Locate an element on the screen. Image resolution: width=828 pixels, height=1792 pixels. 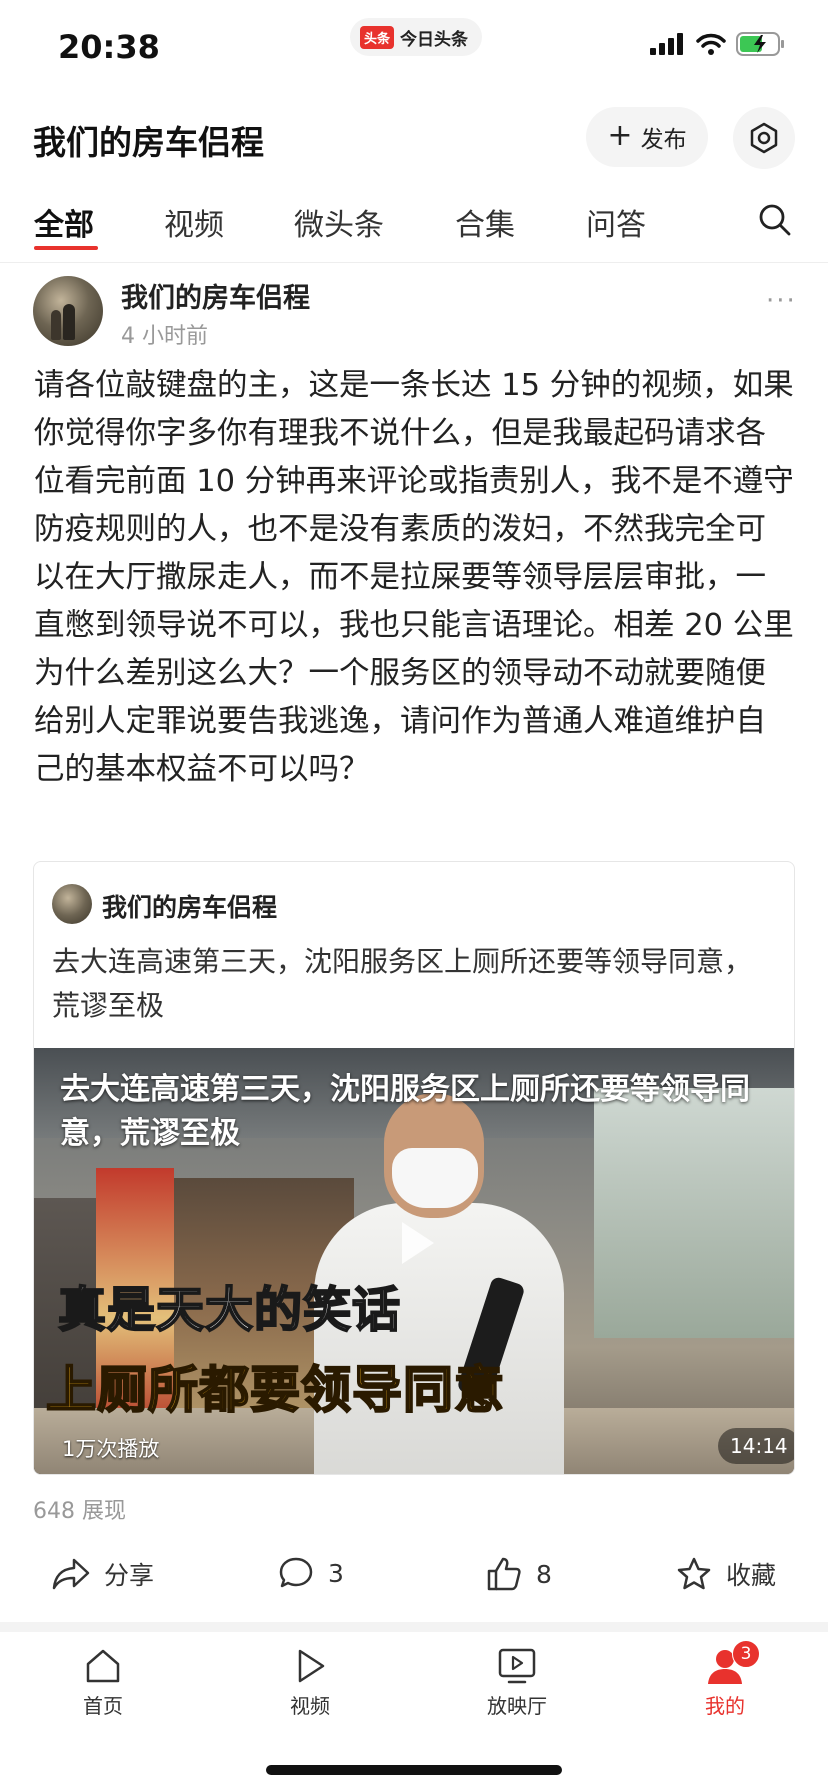
page-title: 我们的房车侣程 is located at coordinates (148, 142).